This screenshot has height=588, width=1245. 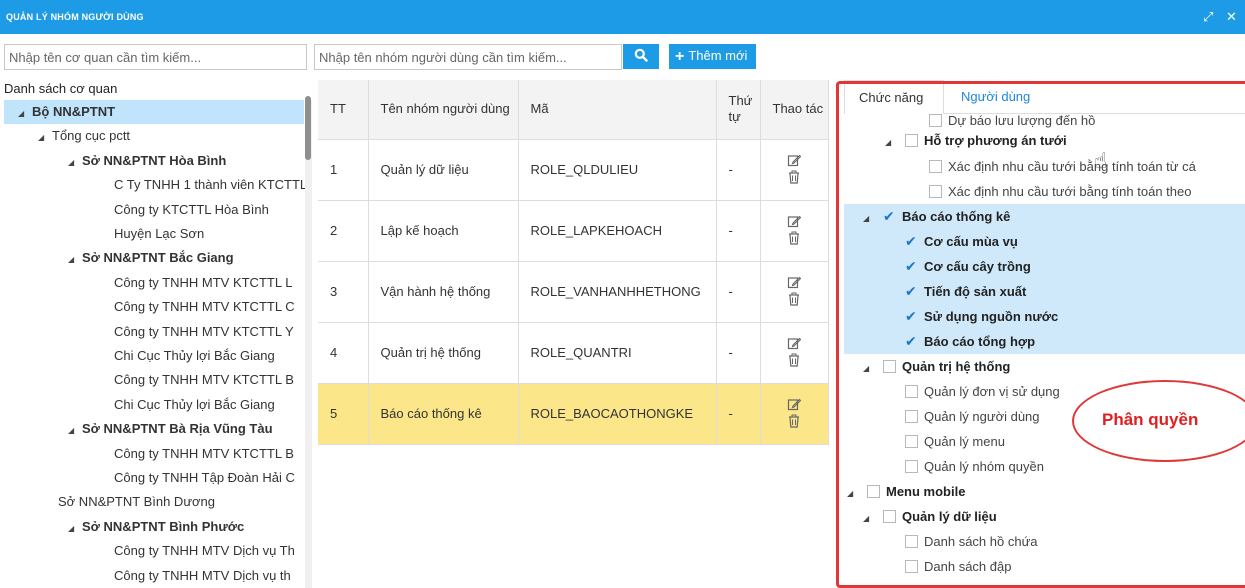 I want to click on permission-item: Quản lý menu, so click(x=955, y=441).